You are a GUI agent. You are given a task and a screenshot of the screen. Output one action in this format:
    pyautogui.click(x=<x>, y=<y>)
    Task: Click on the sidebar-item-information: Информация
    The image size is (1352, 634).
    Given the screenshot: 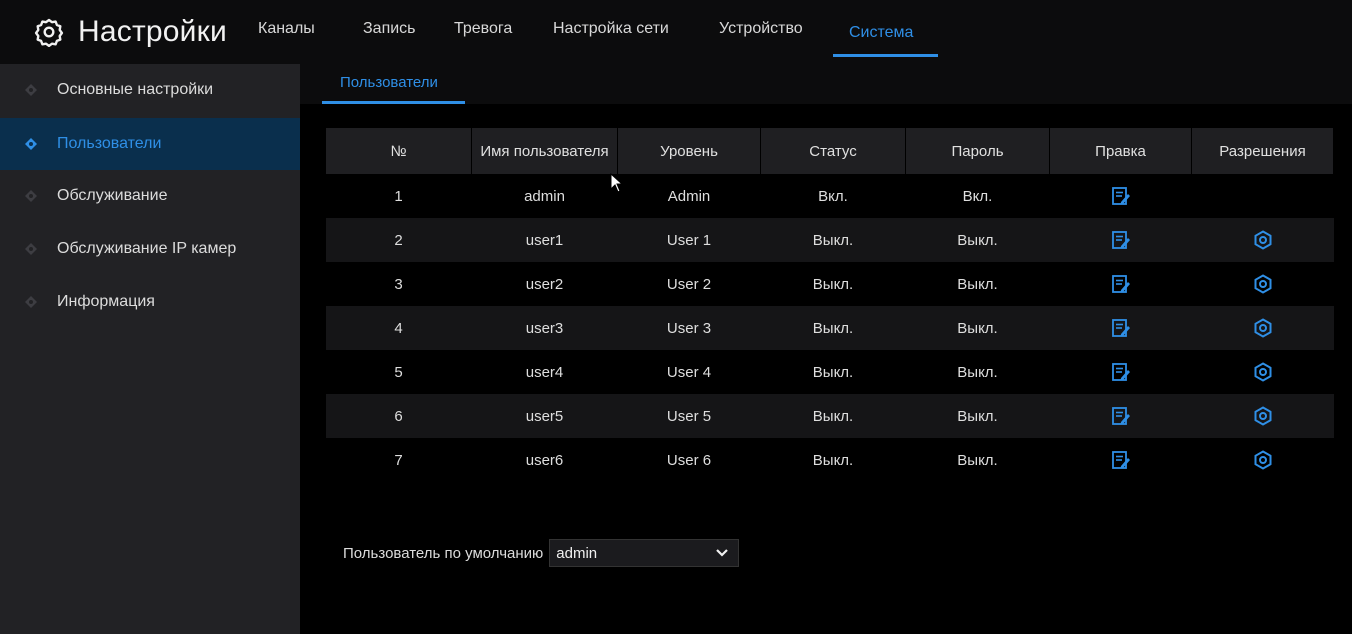 What is the action you would take?
    pyautogui.click(x=150, y=302)
    